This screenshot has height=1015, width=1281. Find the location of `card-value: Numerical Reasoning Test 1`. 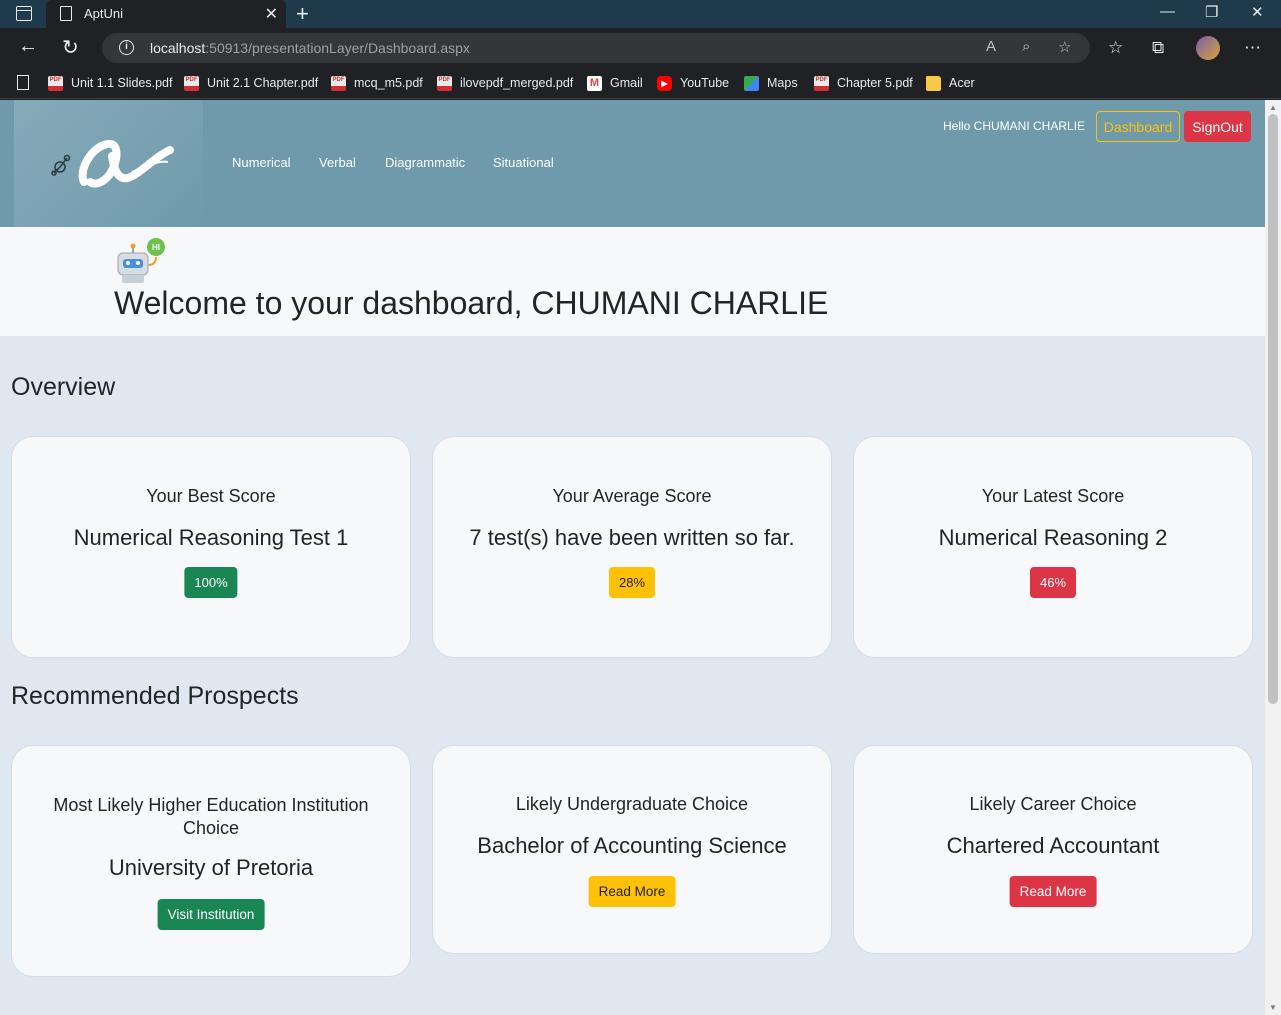

card-value: Numerical Reasoning Test 1 is located at coordinates (211, 537).